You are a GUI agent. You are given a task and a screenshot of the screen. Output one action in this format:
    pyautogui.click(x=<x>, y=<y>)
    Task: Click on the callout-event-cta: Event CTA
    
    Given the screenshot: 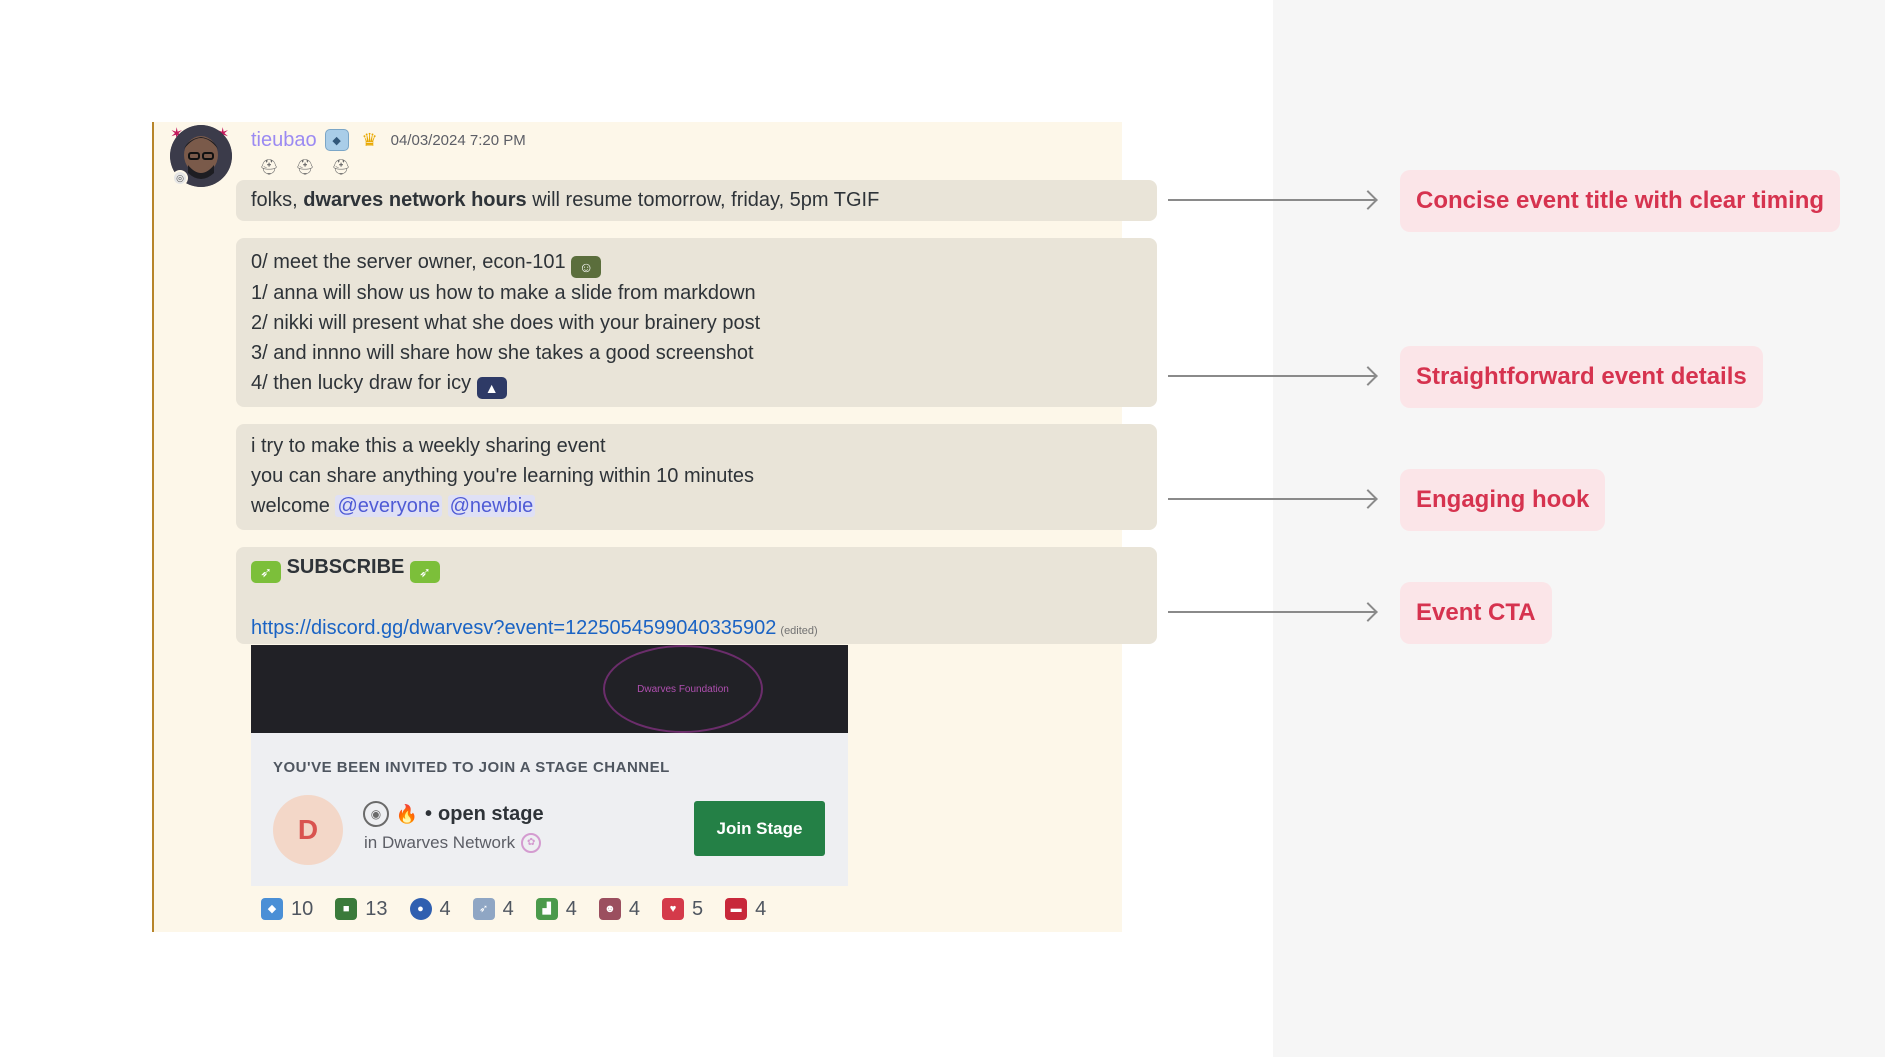 What is the action you would take?
    pyautogui.click(x=1476, y=613)
    